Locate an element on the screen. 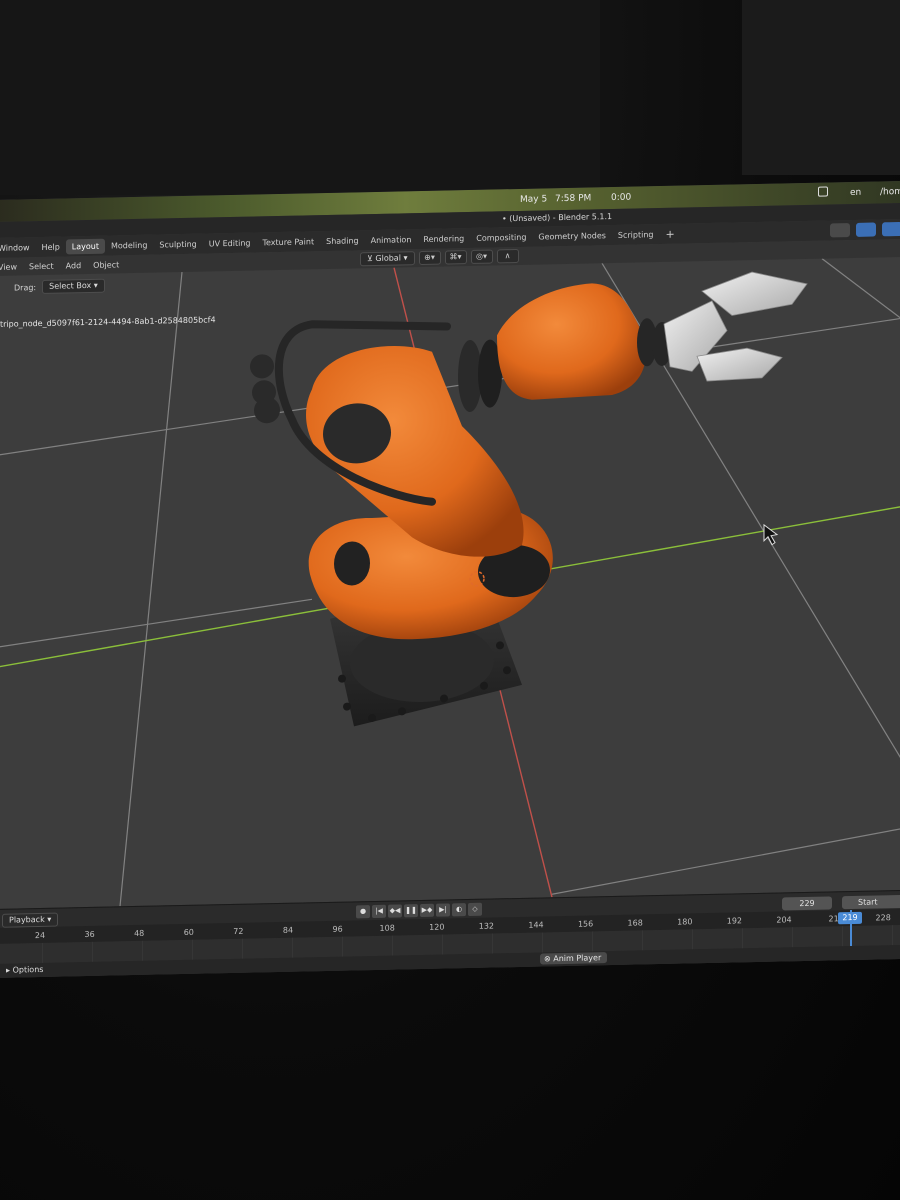  menubar-timer: 0:00 is located at coordinates (621, 198).